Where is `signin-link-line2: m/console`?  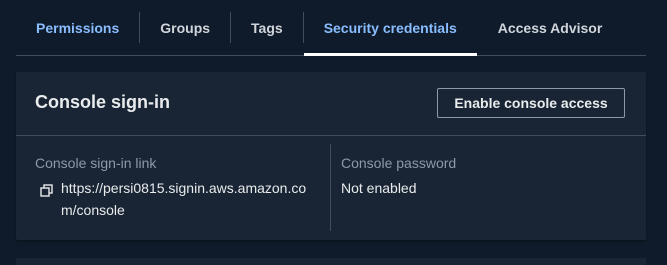 signin-link-line2: m/console is located at coordinates (93, 210).